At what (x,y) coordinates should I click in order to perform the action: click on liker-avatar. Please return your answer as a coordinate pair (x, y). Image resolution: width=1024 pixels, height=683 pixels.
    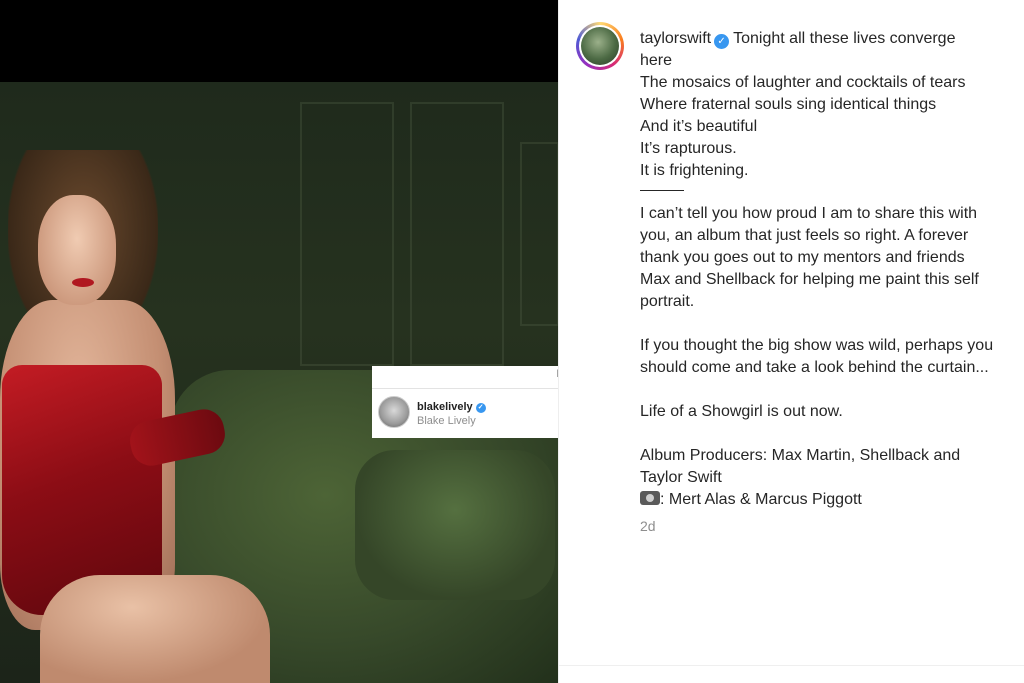
    Looking at the image, I should click on (394, 412).